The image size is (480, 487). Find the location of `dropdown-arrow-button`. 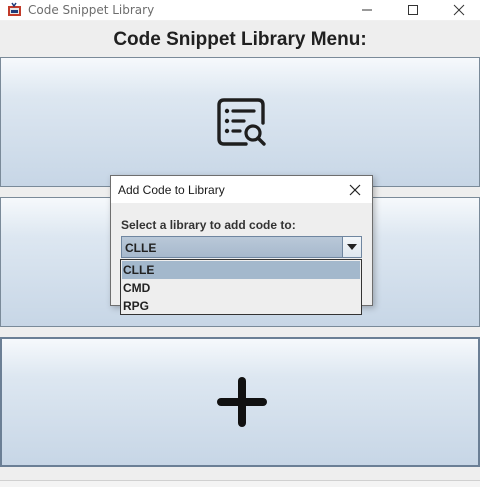

dropdown-arrow-button is located at coordinates (351, 247).